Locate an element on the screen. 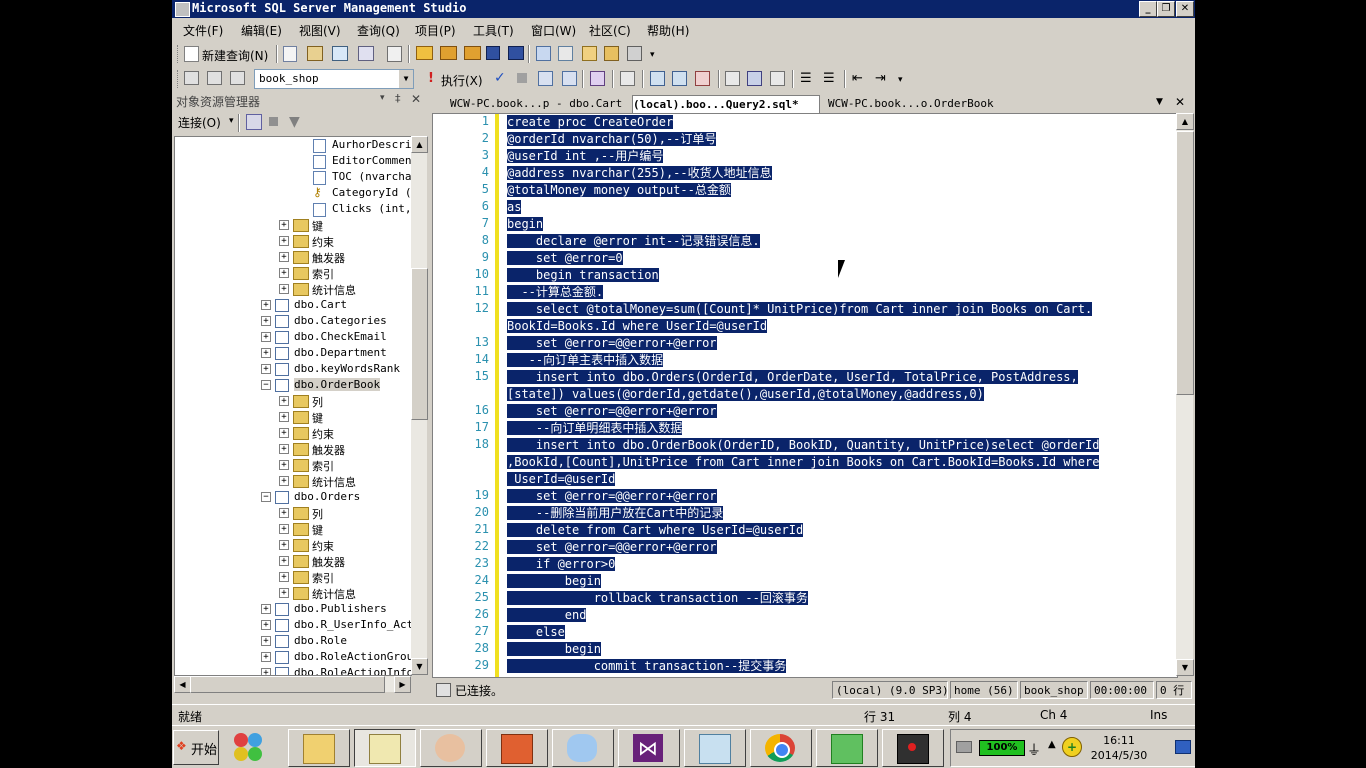 This screenshot has height=768, width=1366. tree-node: − dbo.OrderBook is located at coordinates (293, 385).